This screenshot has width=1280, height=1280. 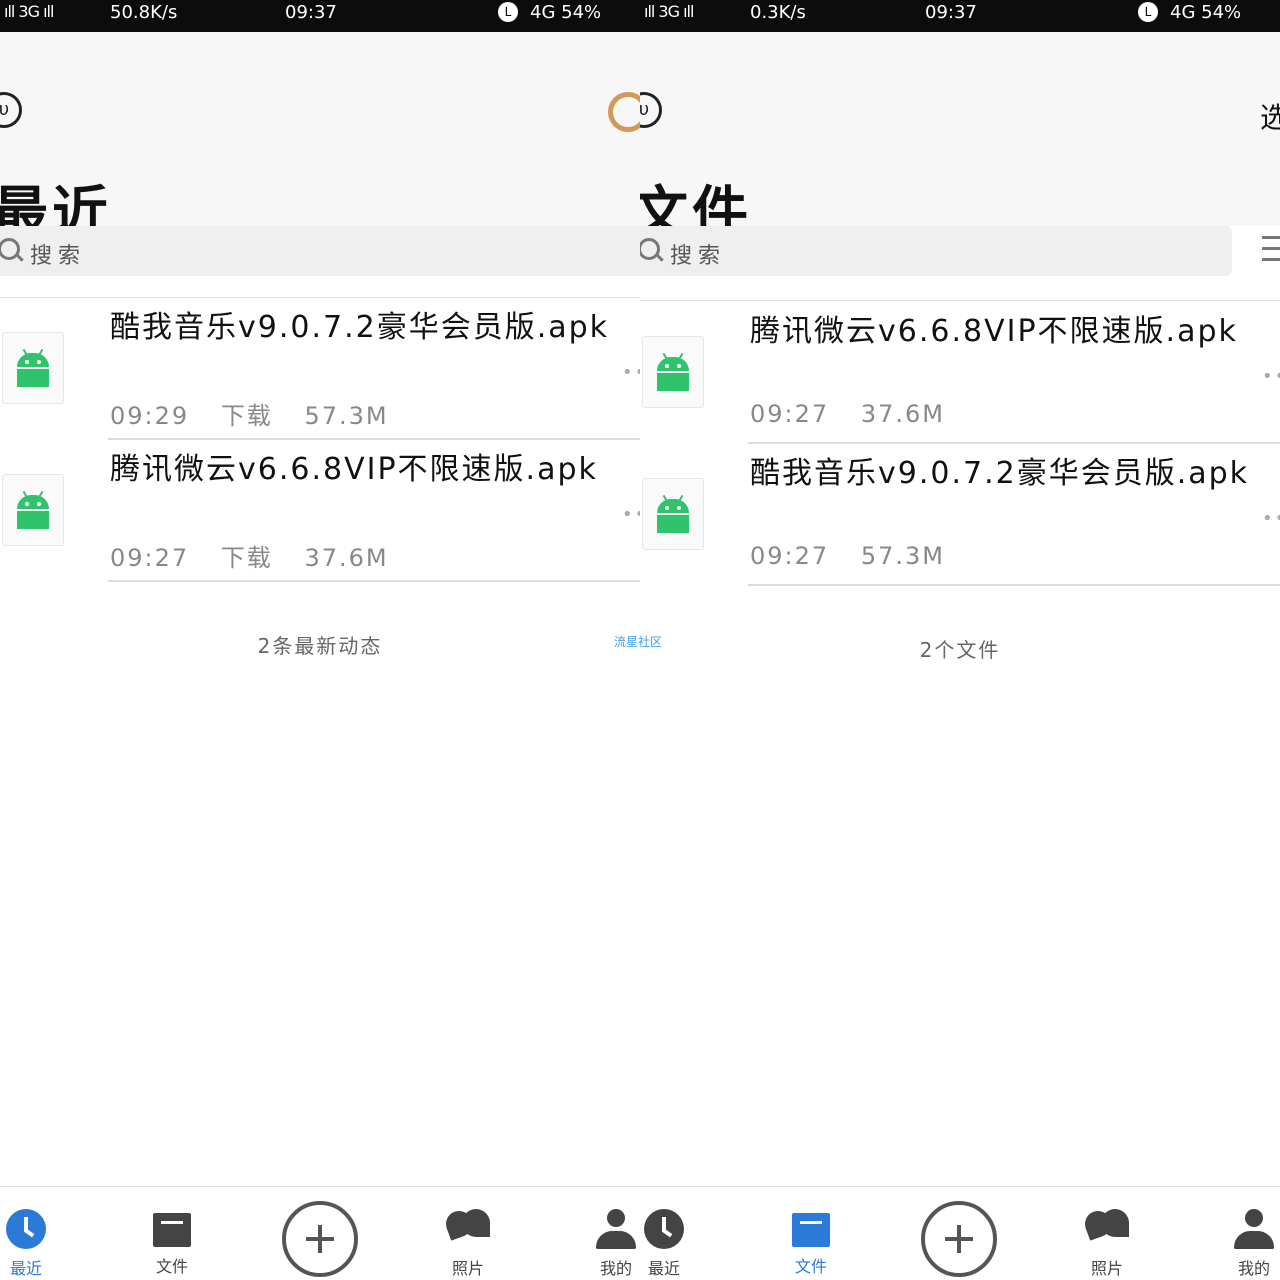 I want to click on select-button: 选, so click(x=1270, y=116).